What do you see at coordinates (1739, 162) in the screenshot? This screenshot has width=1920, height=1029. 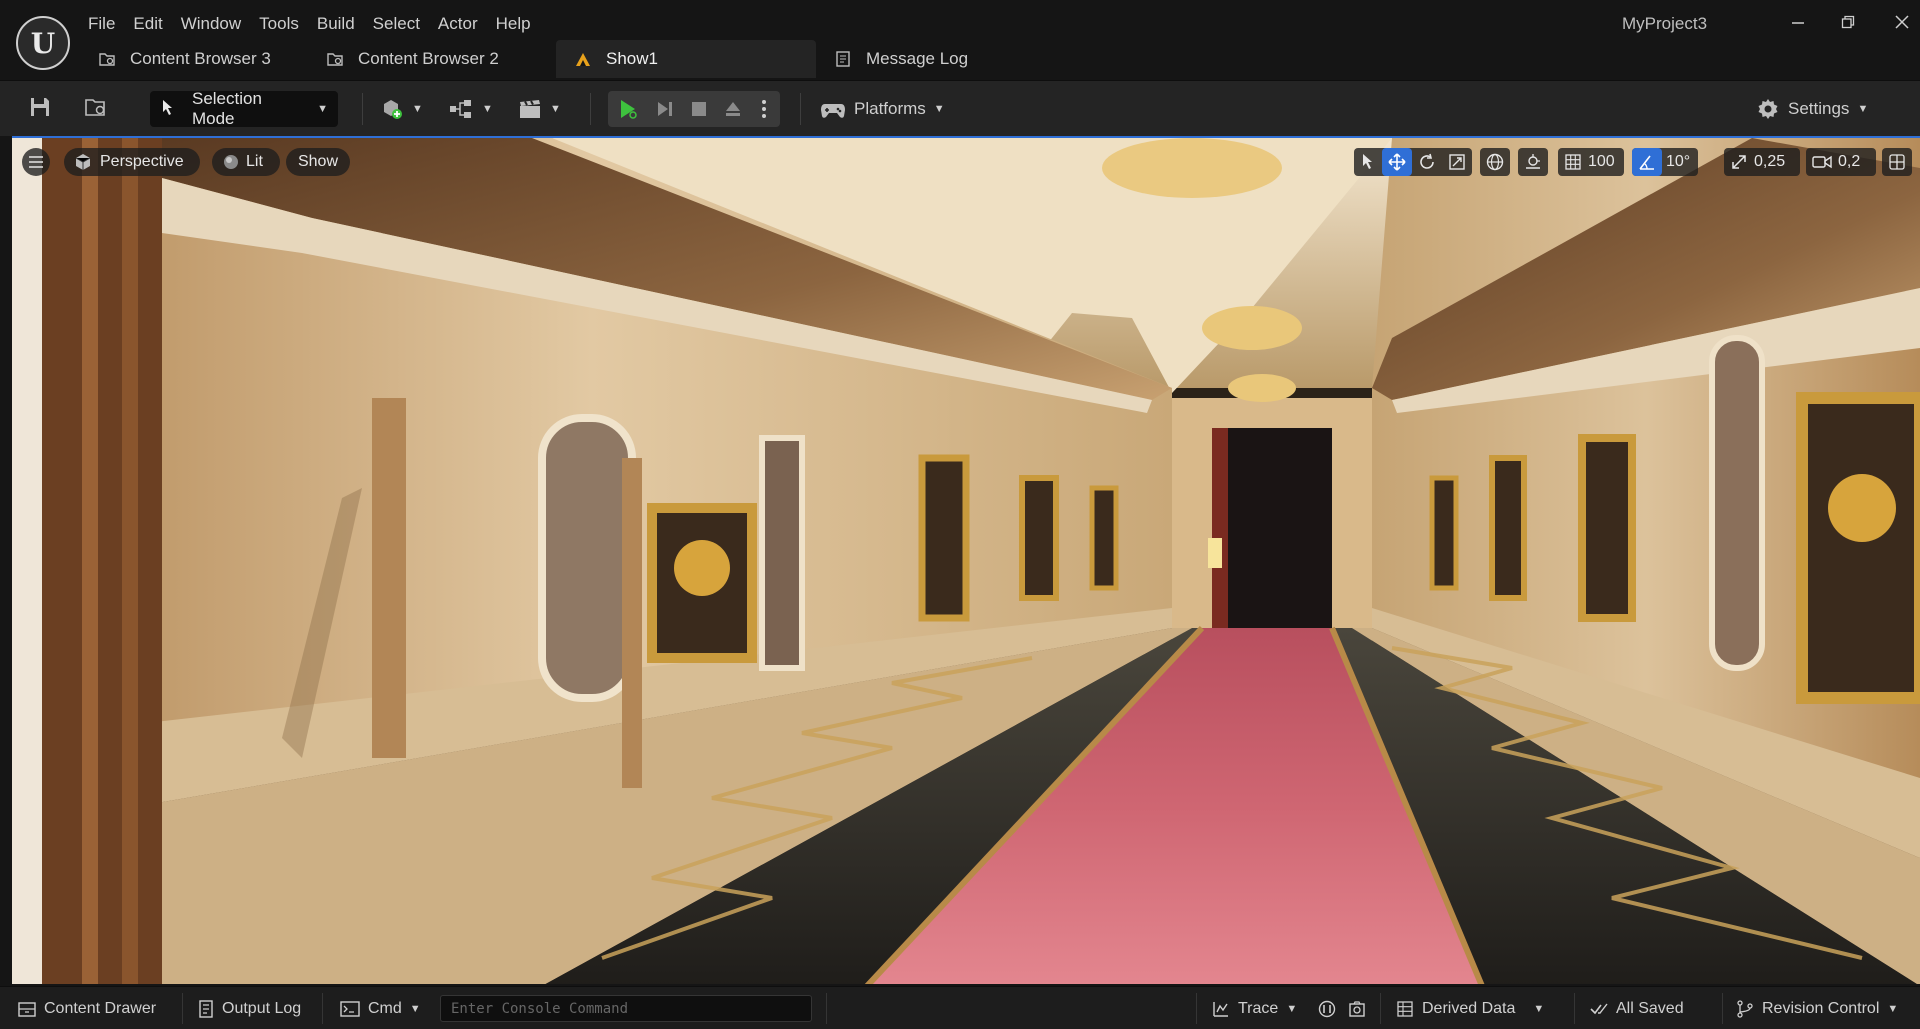 I see `scale-snap-toggle` at bounding box center [1739, 162].